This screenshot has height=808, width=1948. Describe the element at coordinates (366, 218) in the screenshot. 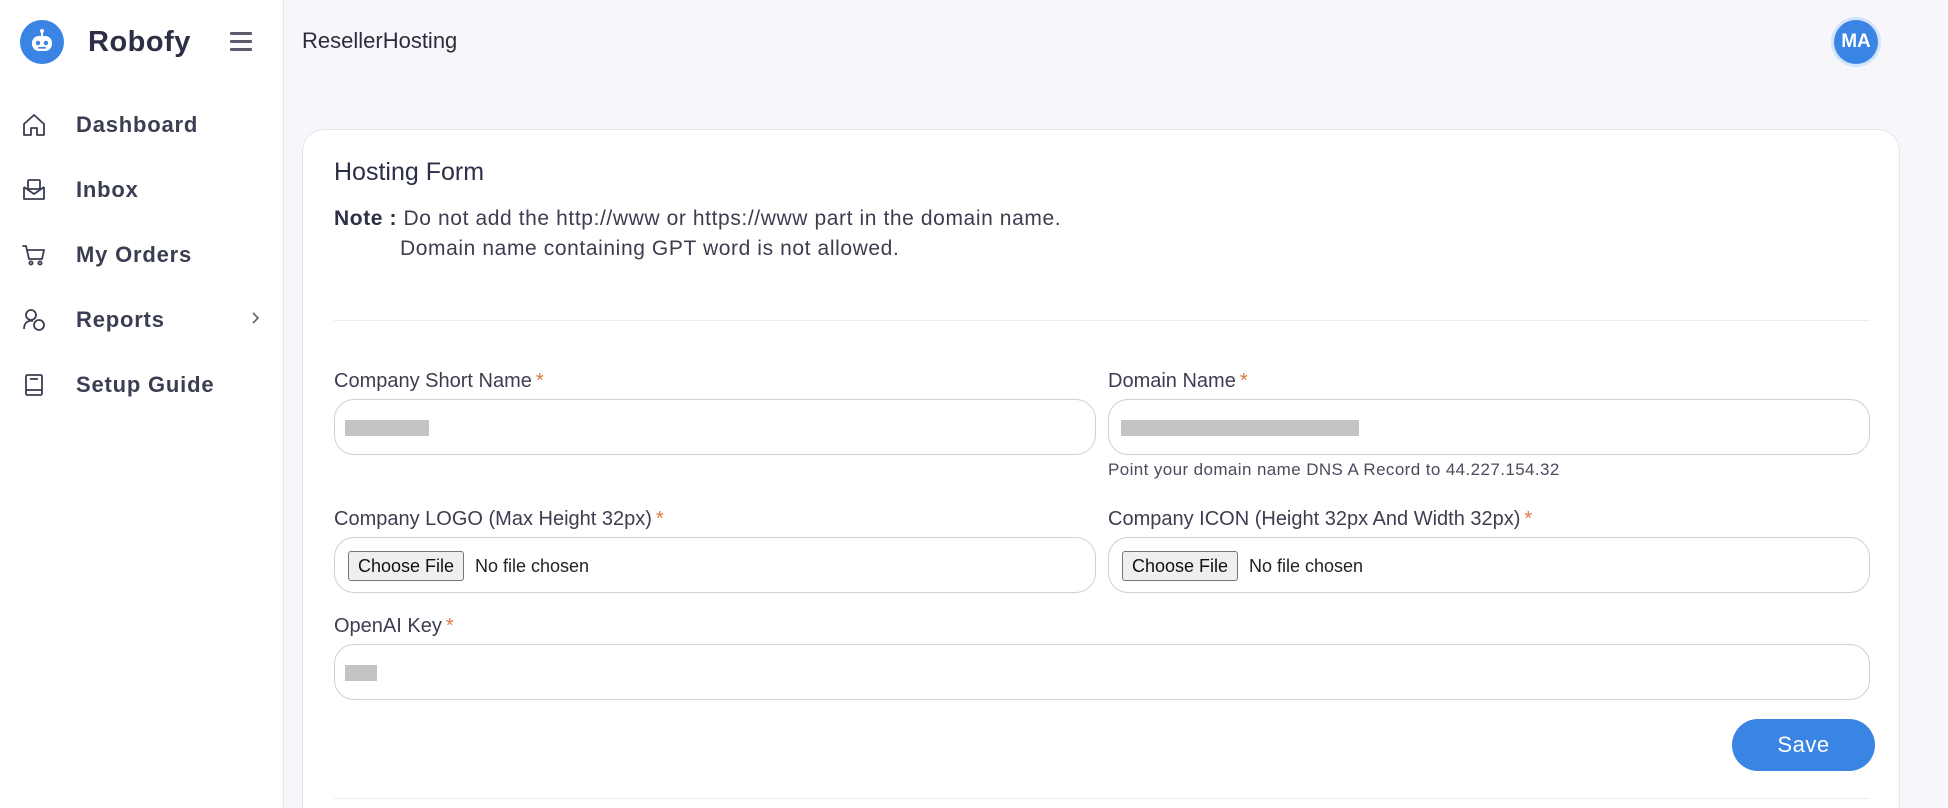

I see `note-label: Note :` at that location.